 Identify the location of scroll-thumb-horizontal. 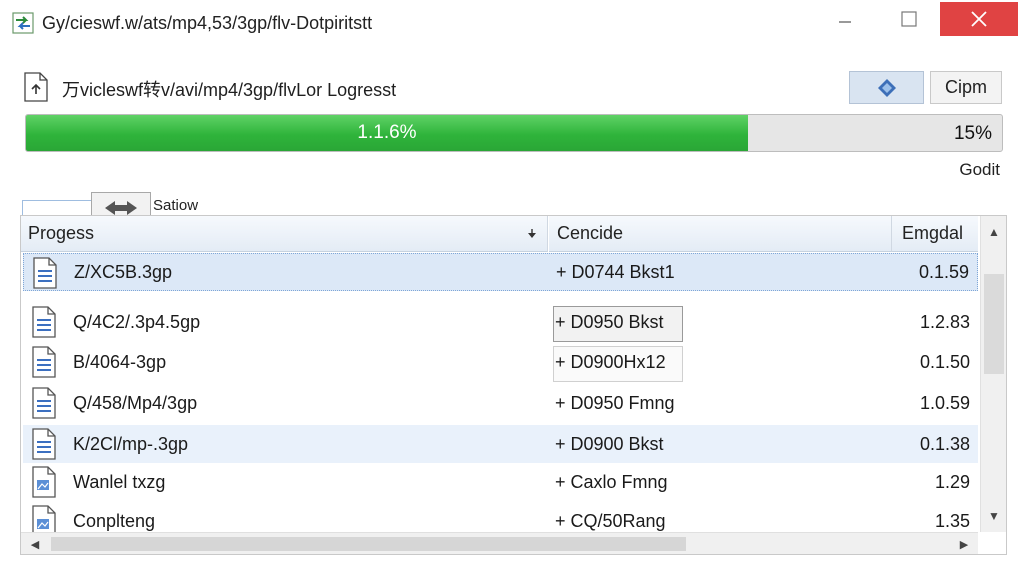
(368, 544).